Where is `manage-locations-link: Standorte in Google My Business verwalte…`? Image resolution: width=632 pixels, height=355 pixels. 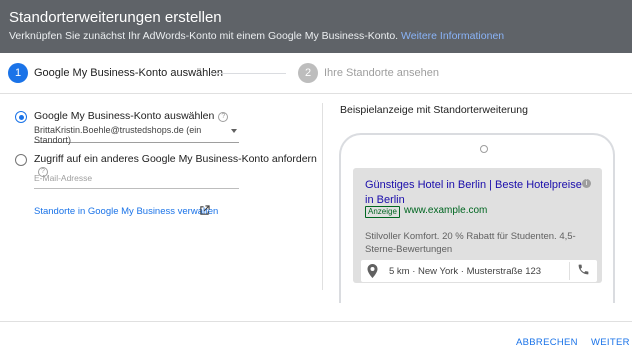
manage-locations-link: Standorte in Google My Business verwalte… is located at coordinates (126, 211).